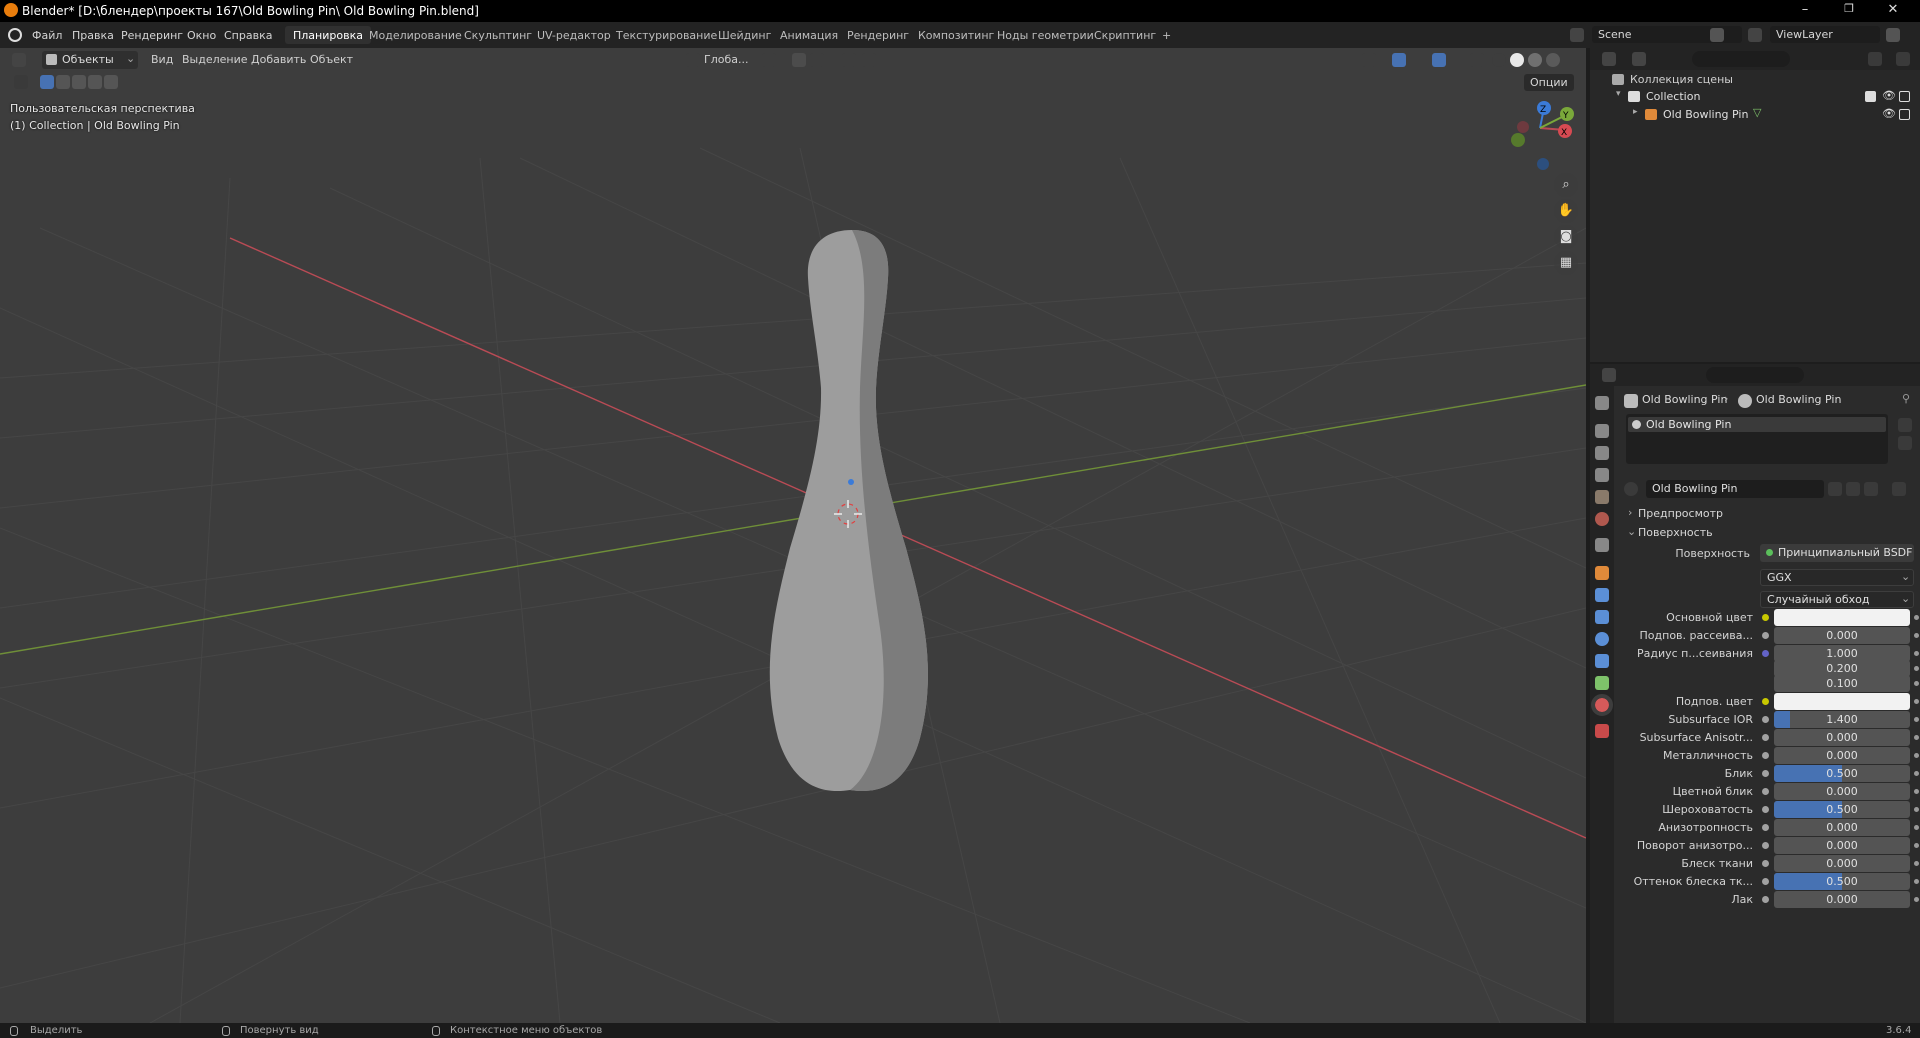  I want to click on browse-material-icon, so click(1631, 489).